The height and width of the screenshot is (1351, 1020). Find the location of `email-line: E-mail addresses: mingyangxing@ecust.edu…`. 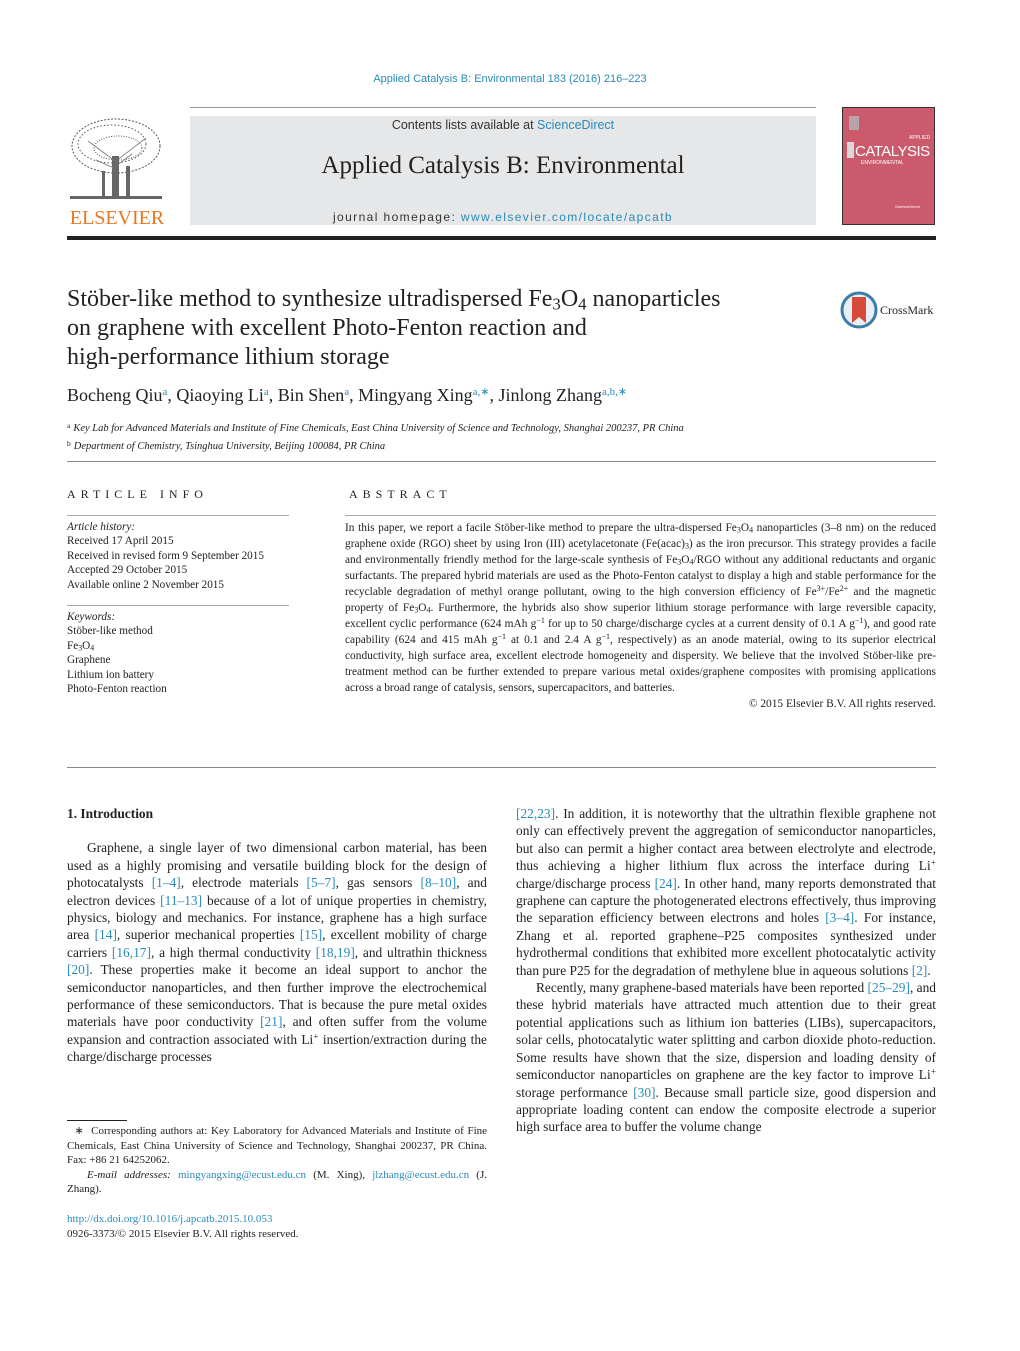

email-line: E-mail addresses: mingyangxing@ecust.edu… is located at coordinates (277, 1182).